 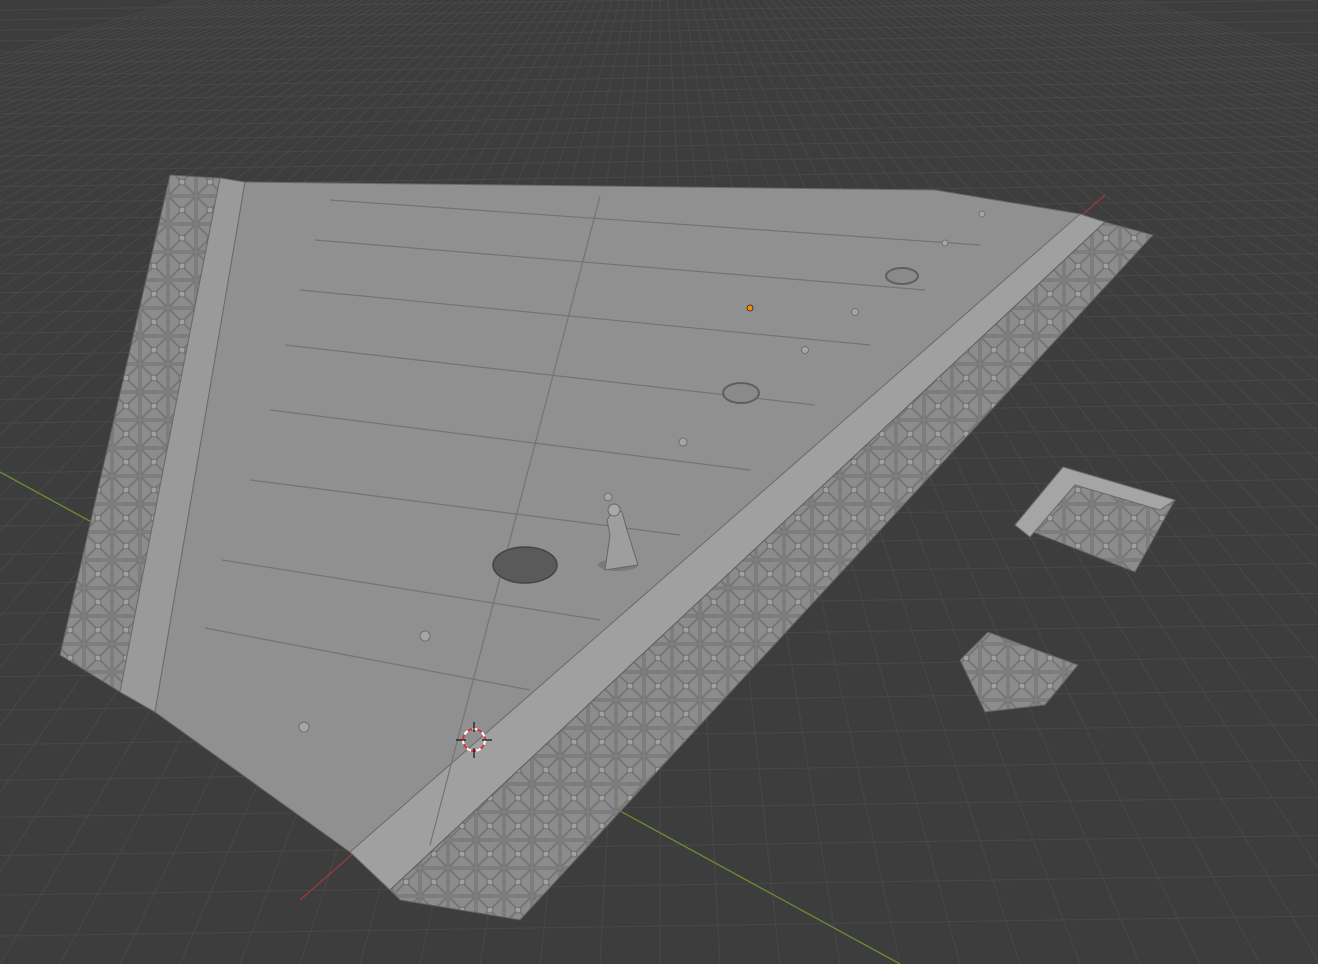 What do you see at coordinates (750, 308) in the screenshot?
I see `object-origin-icon` at bounding box center [750, 308].